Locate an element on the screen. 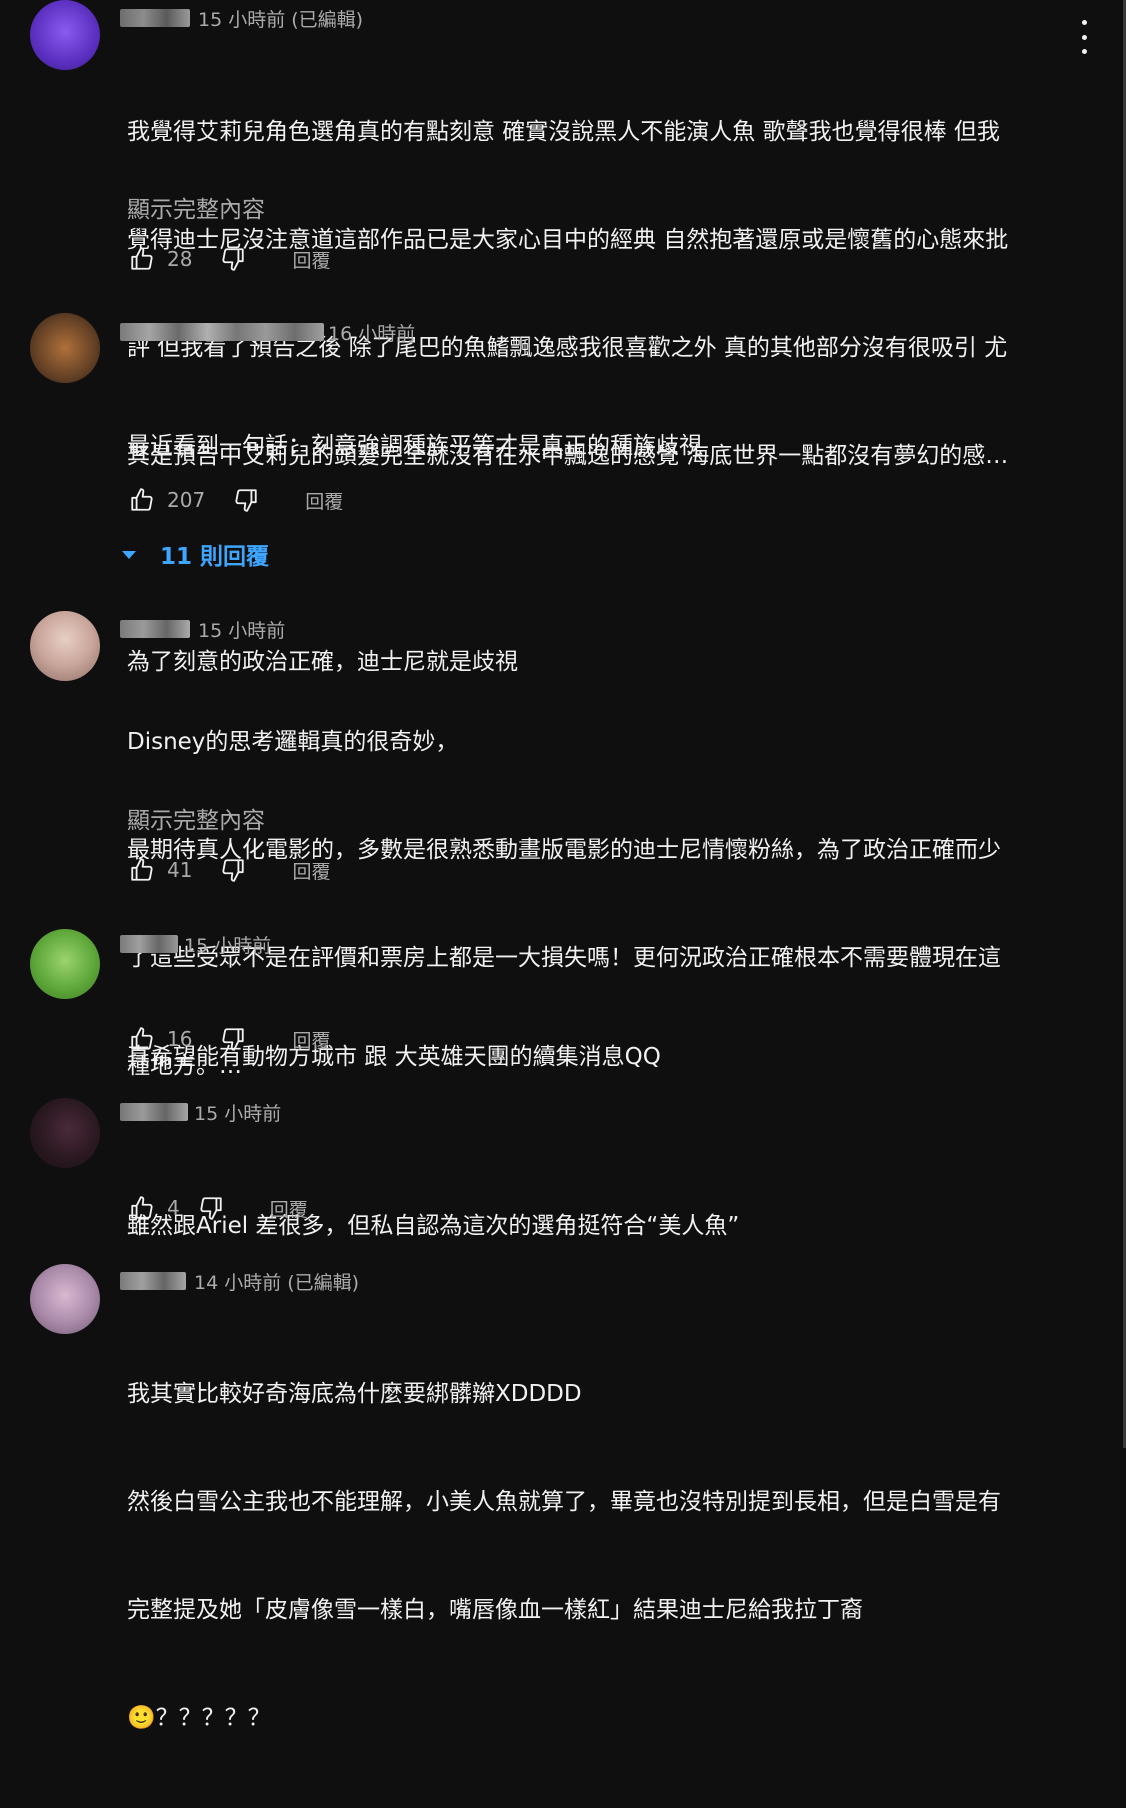 This screenshot has height=1808, width=1126. more-vert-icon is located at coordinates (1084, 37).